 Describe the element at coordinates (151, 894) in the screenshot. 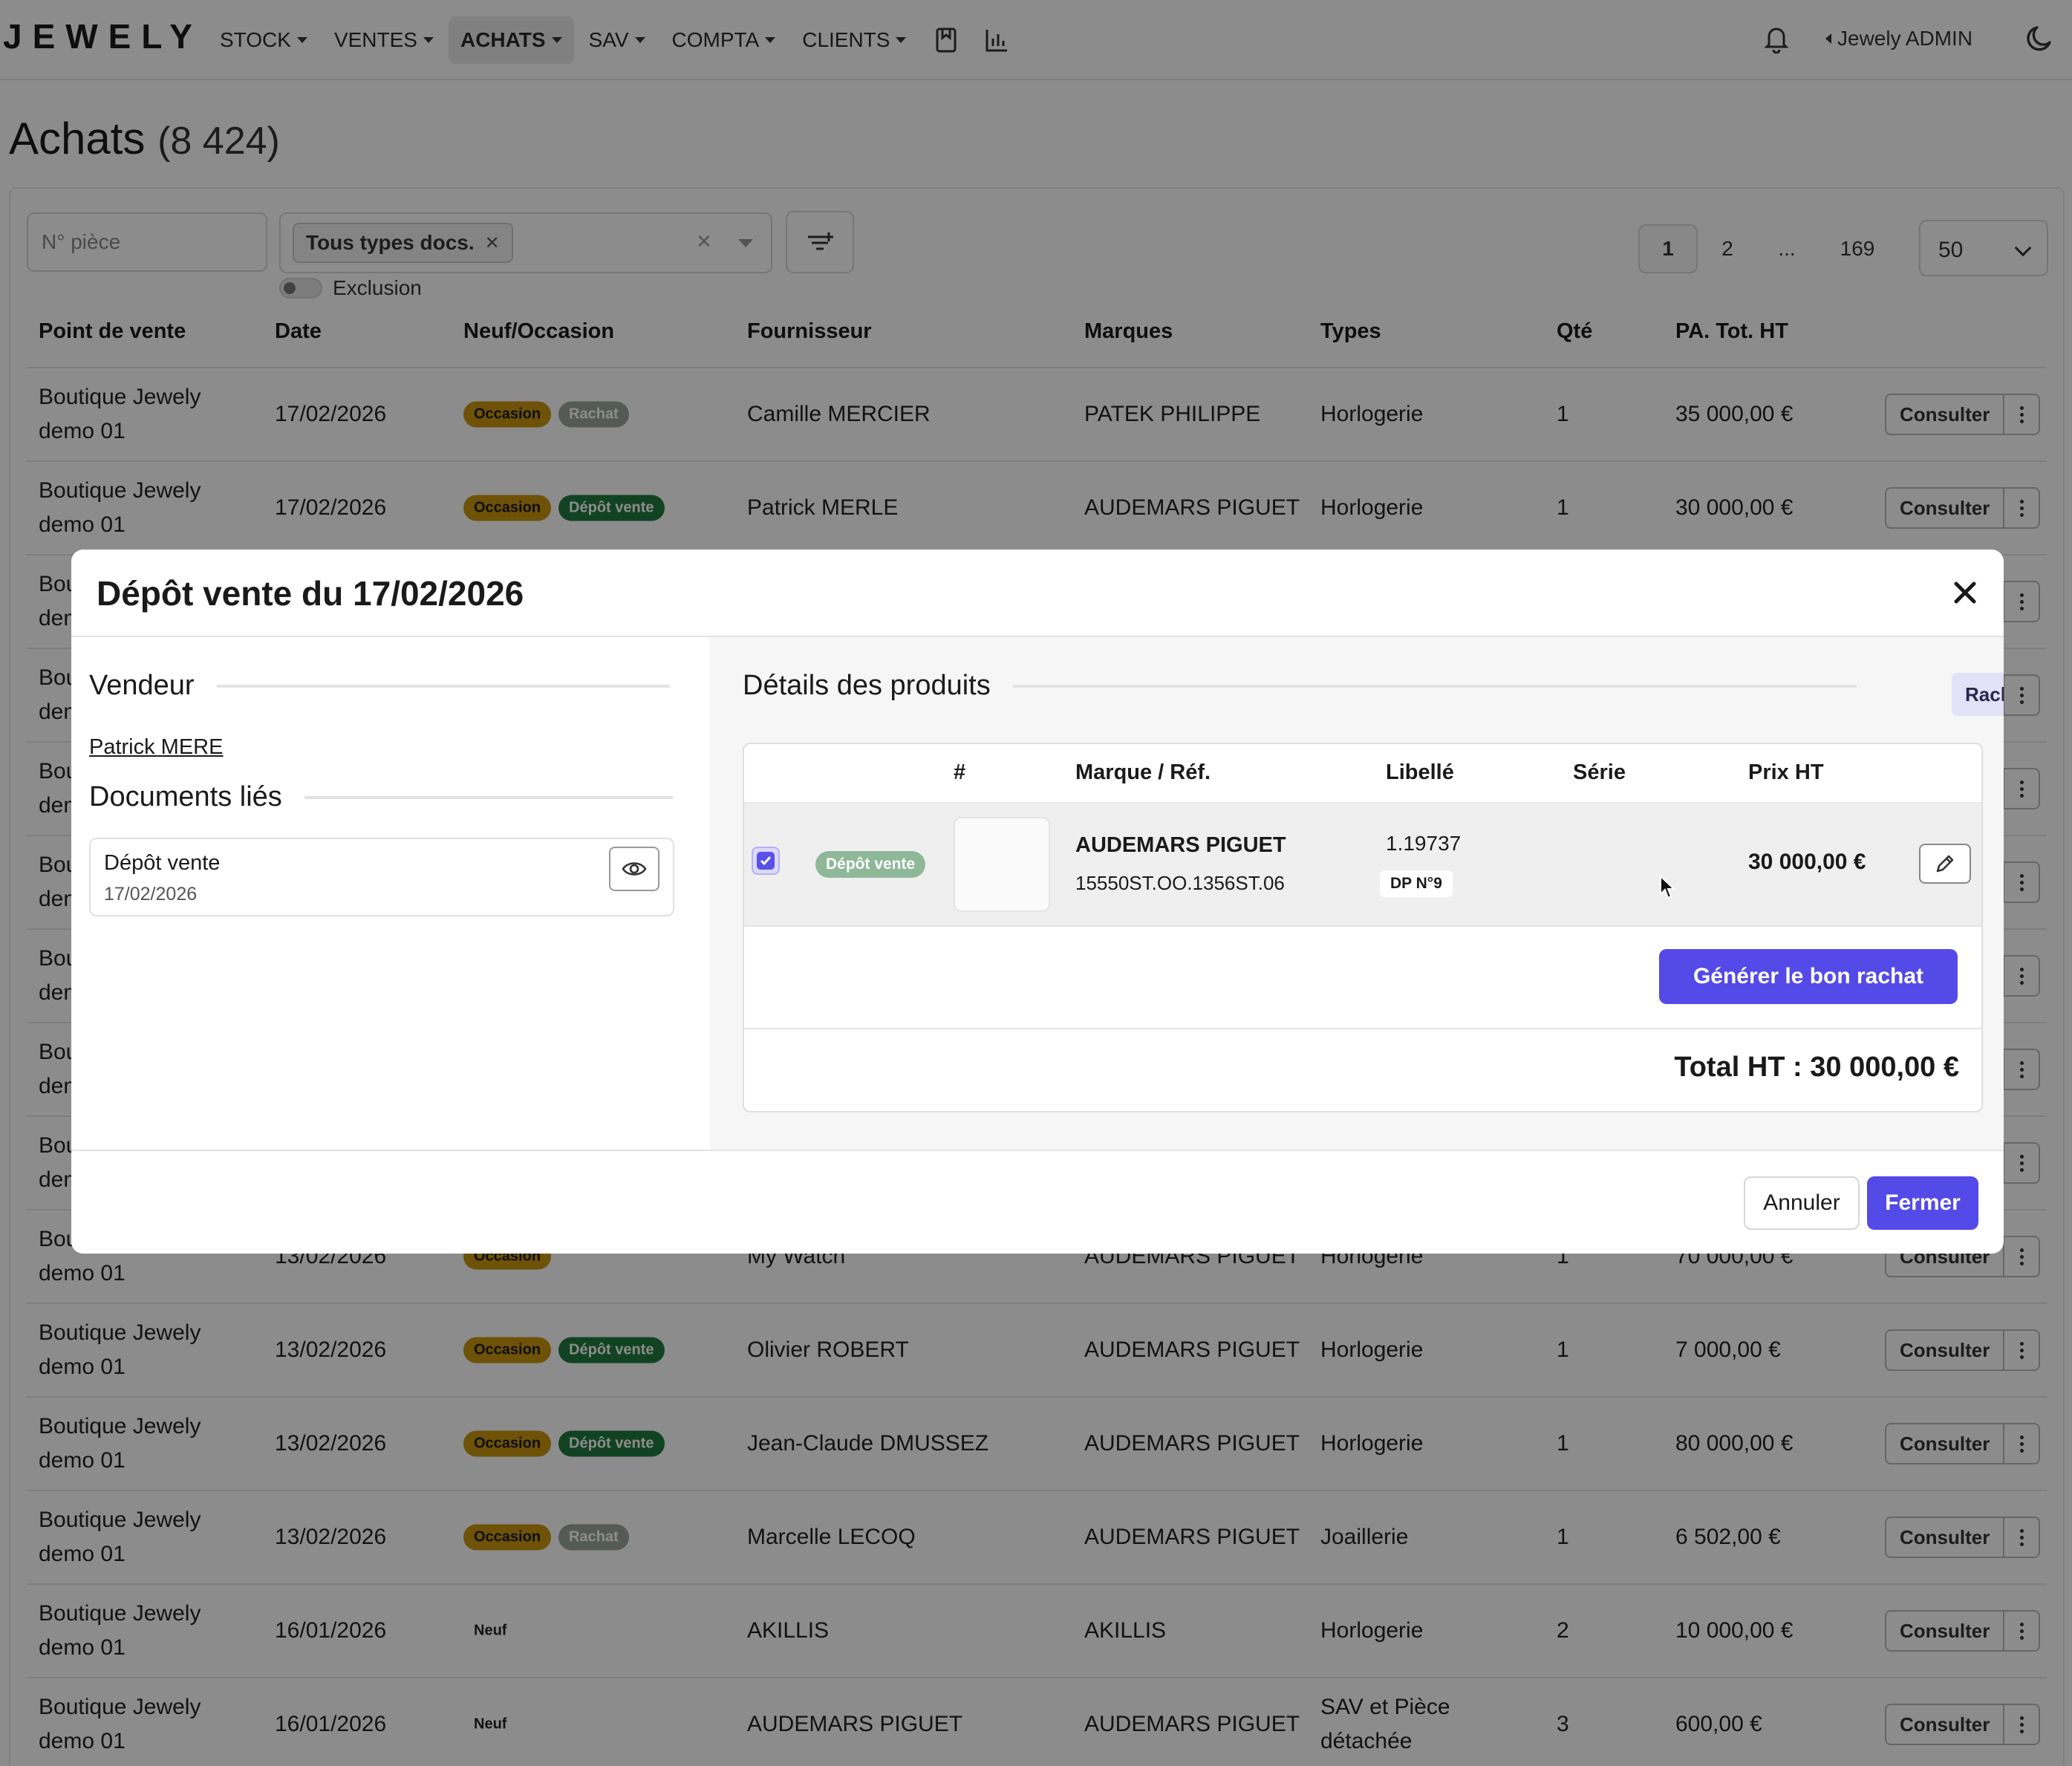

I see `doc-date: 17/02/2026` at that location.